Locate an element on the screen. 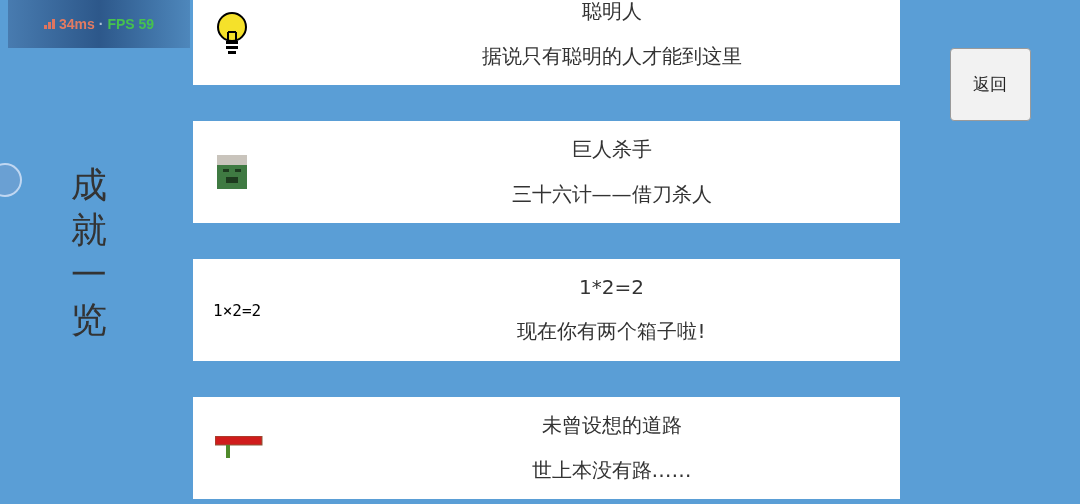 Image resolution: width=1080 pixels, height=504 pixels. achievement-description: 据说只有聪明的人才能到这里 is located at coordinates (611, 56).